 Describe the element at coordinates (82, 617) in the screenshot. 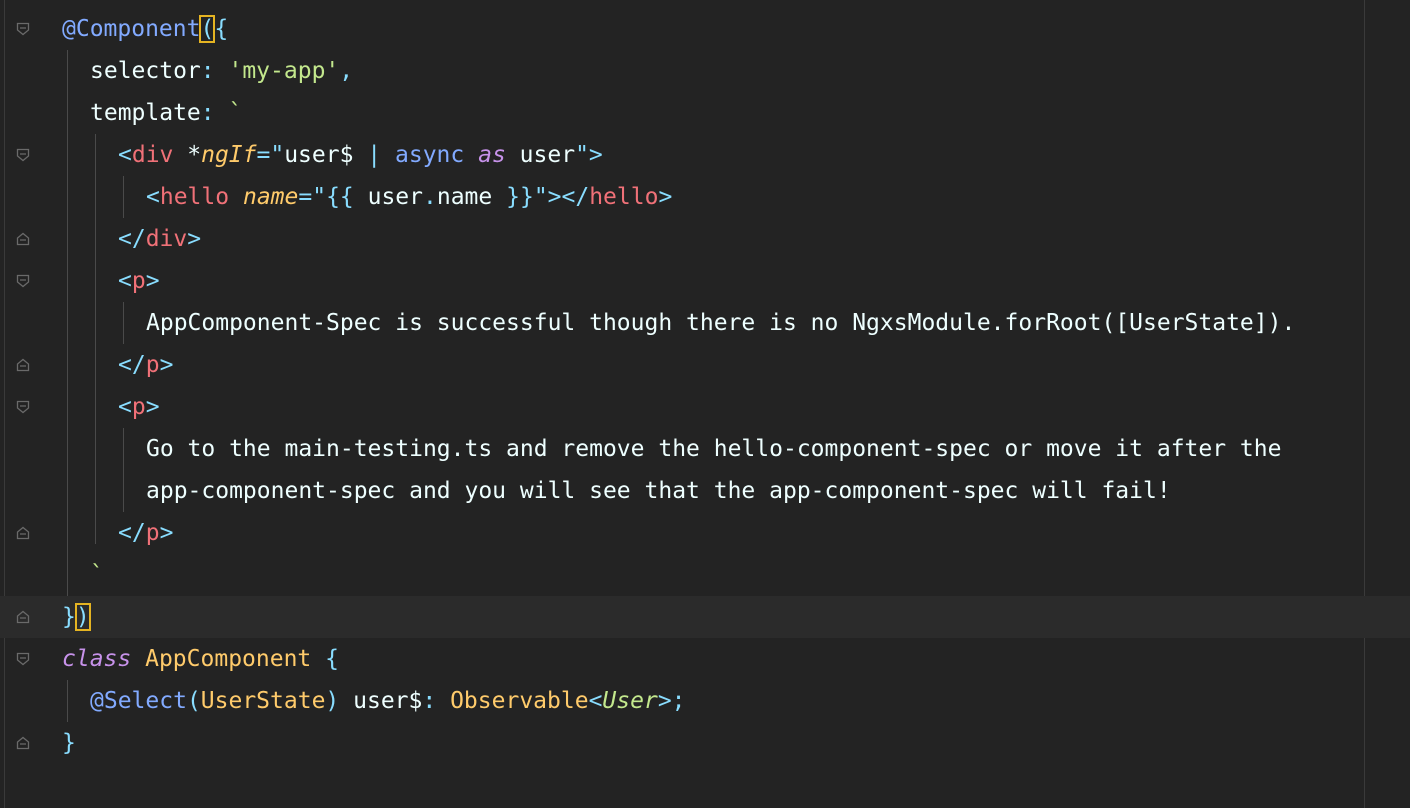

I see `matched-bracket: )` at that location.